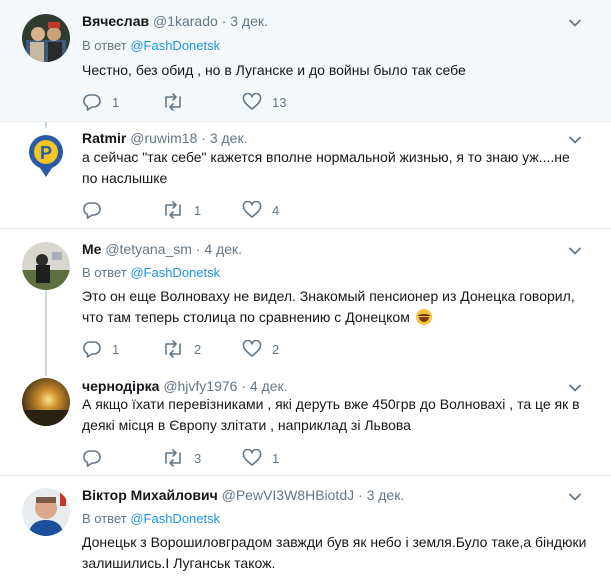 The image size is (611, 579). I want to click on like-button: 4, so click(260, 210).